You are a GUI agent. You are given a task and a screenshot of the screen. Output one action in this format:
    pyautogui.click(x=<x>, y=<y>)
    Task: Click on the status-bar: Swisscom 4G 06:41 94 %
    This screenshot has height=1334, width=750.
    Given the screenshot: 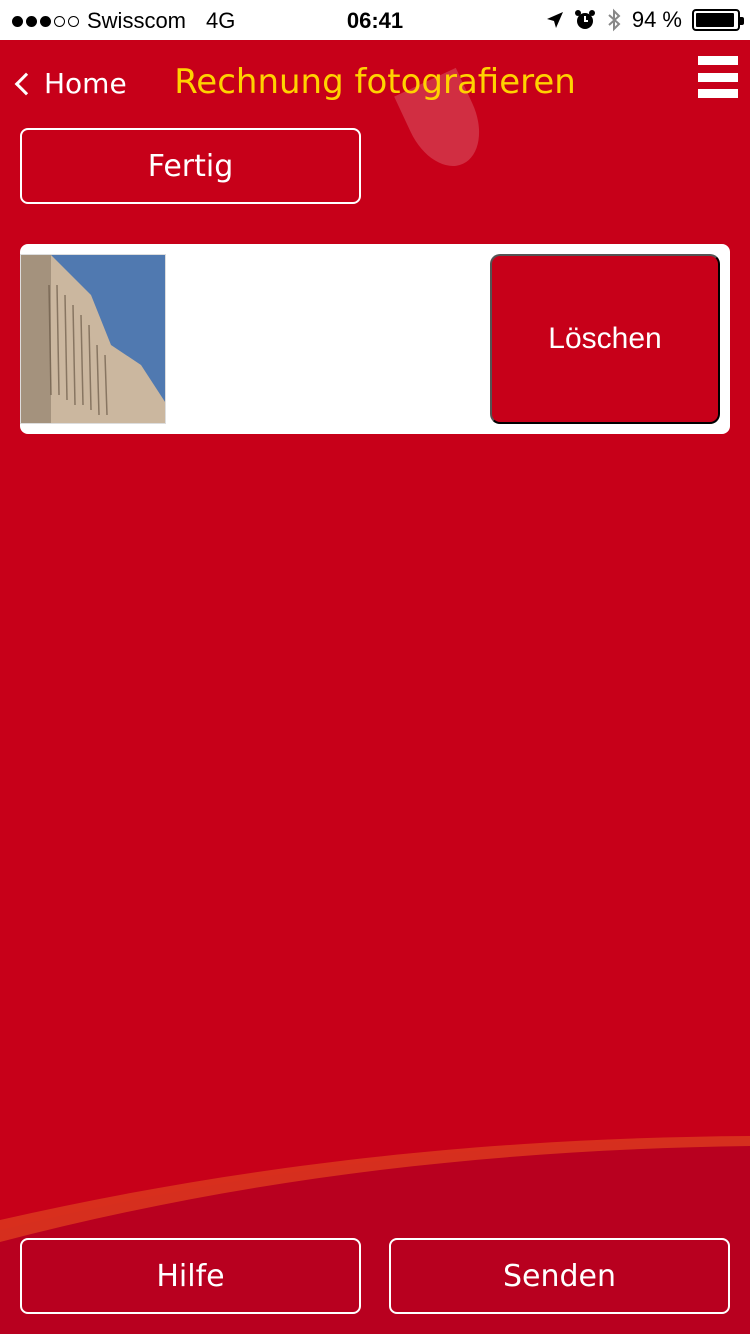 What is the action you would take?
    pyautogui.click(x=375, y=20)
    